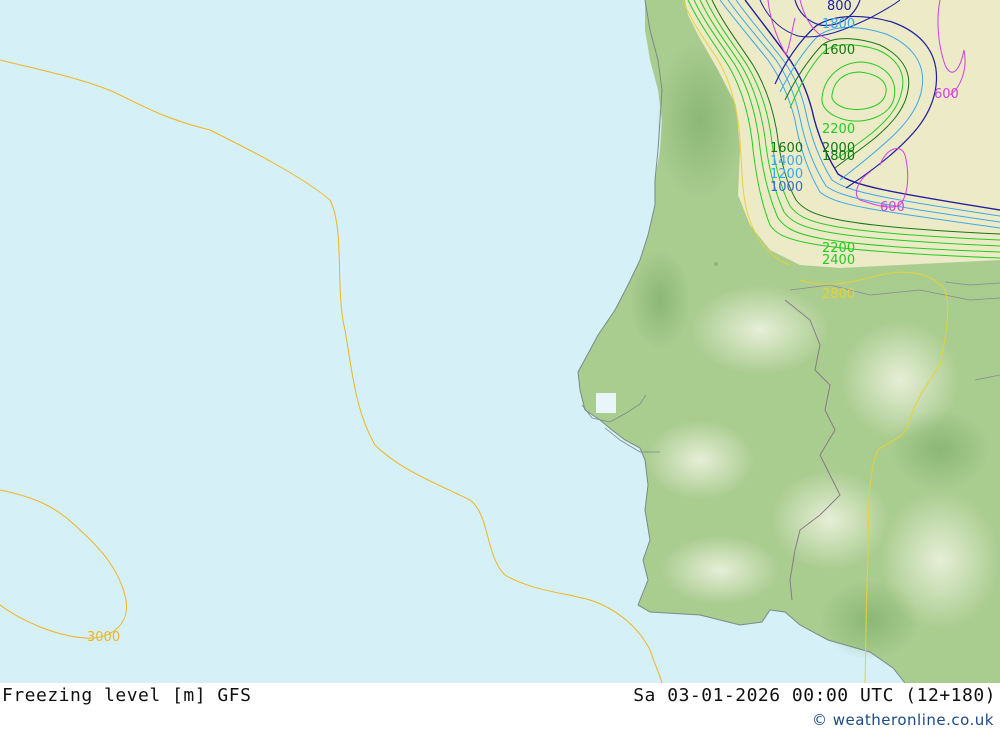 This screenshot has height=733, width=1000. I want to click on valid-time: Sa 03-01-2026 00:00 UTC (12+180), so click(814, 695).